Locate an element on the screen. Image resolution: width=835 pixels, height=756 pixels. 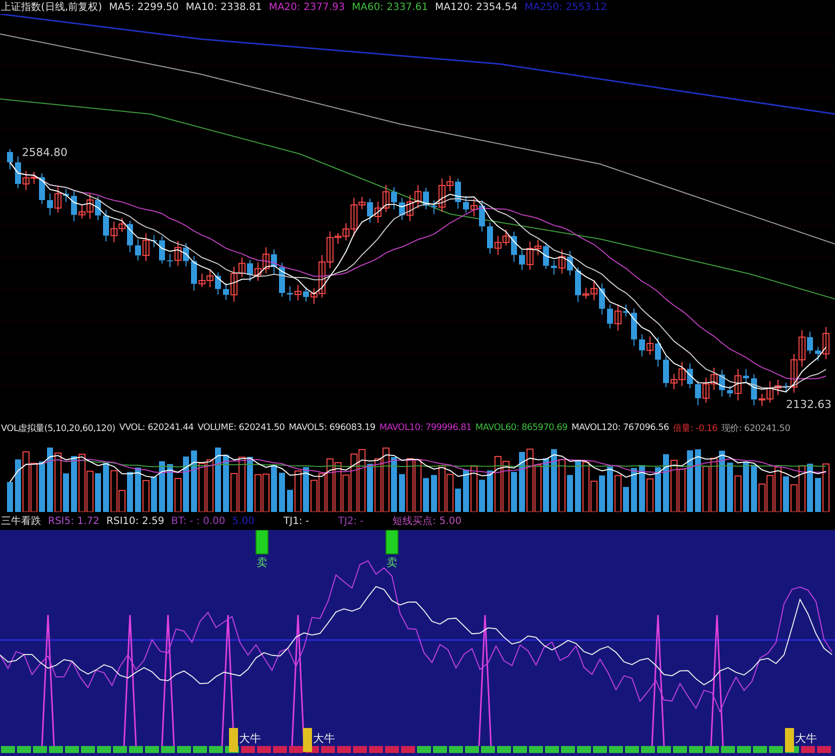
indicator-value: MA10: 2338.81 is located at coordinates (224, 7).